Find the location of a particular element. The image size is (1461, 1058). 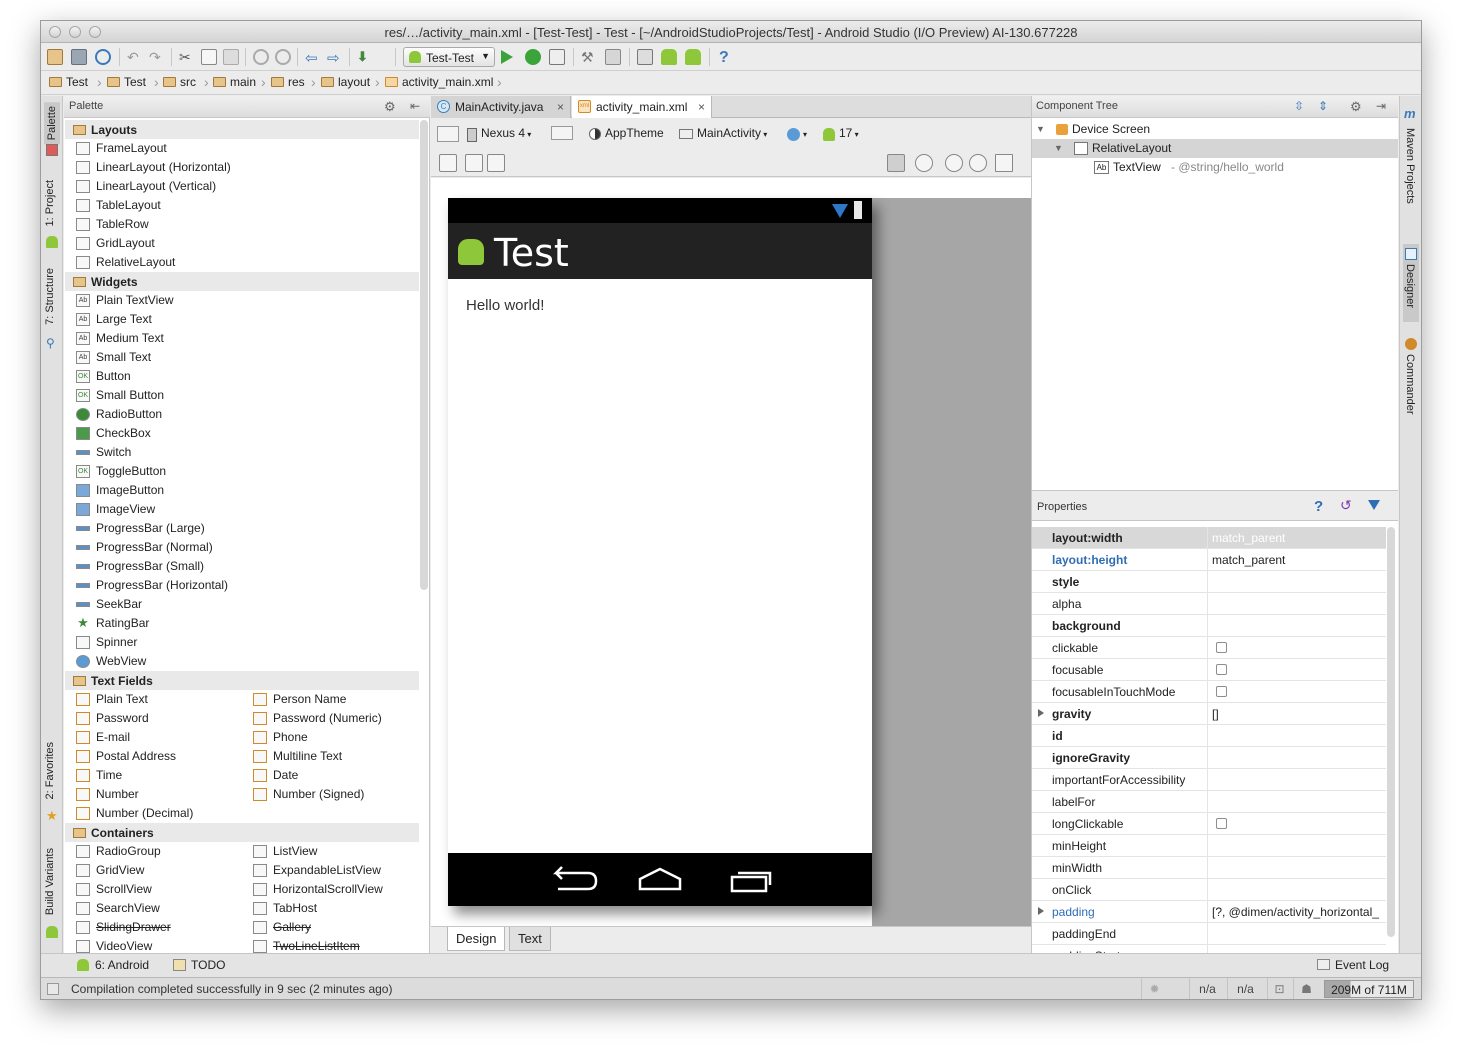

sdk-icon is located at coordinates (613, 57).